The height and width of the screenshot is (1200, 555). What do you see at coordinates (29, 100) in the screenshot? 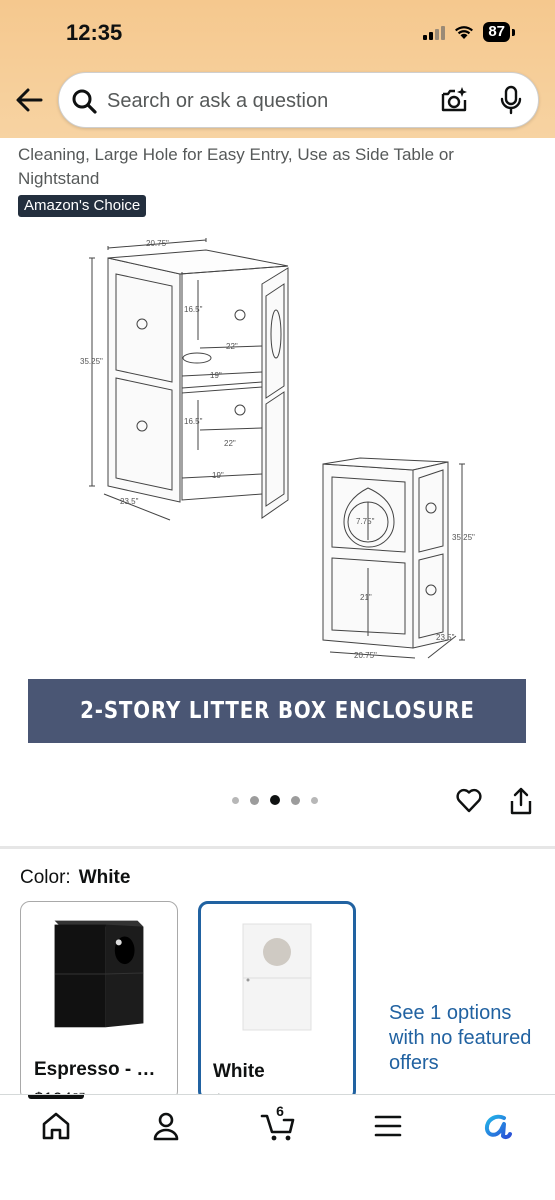
I see `back-arrow-icon` at bounding box center [29, 100].